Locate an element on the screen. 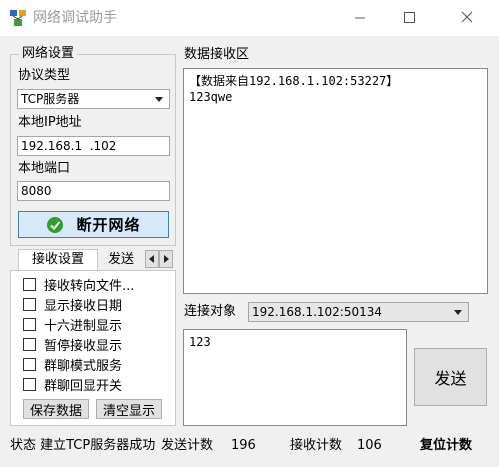 The height and width of the screenshot is (467, 499). option-pause-receive: 暂停接收显示 is located at coordinates (72, 344).